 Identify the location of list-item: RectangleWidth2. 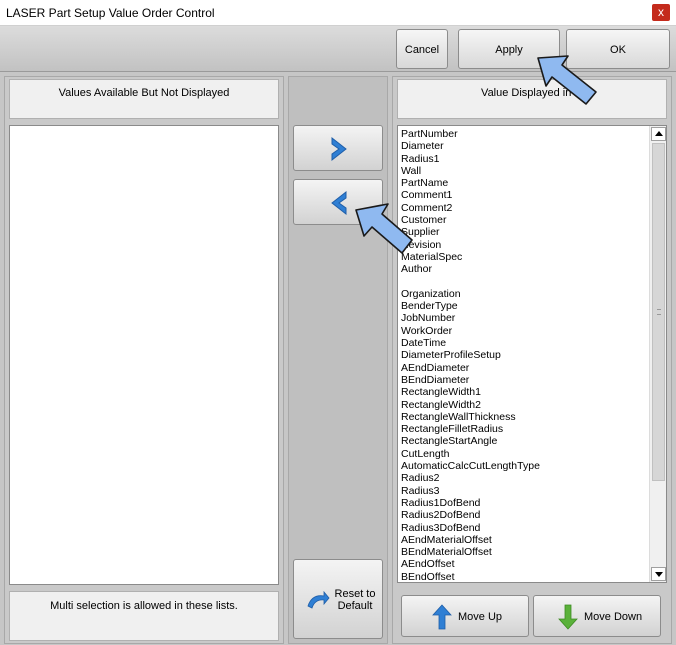
(525, 405).